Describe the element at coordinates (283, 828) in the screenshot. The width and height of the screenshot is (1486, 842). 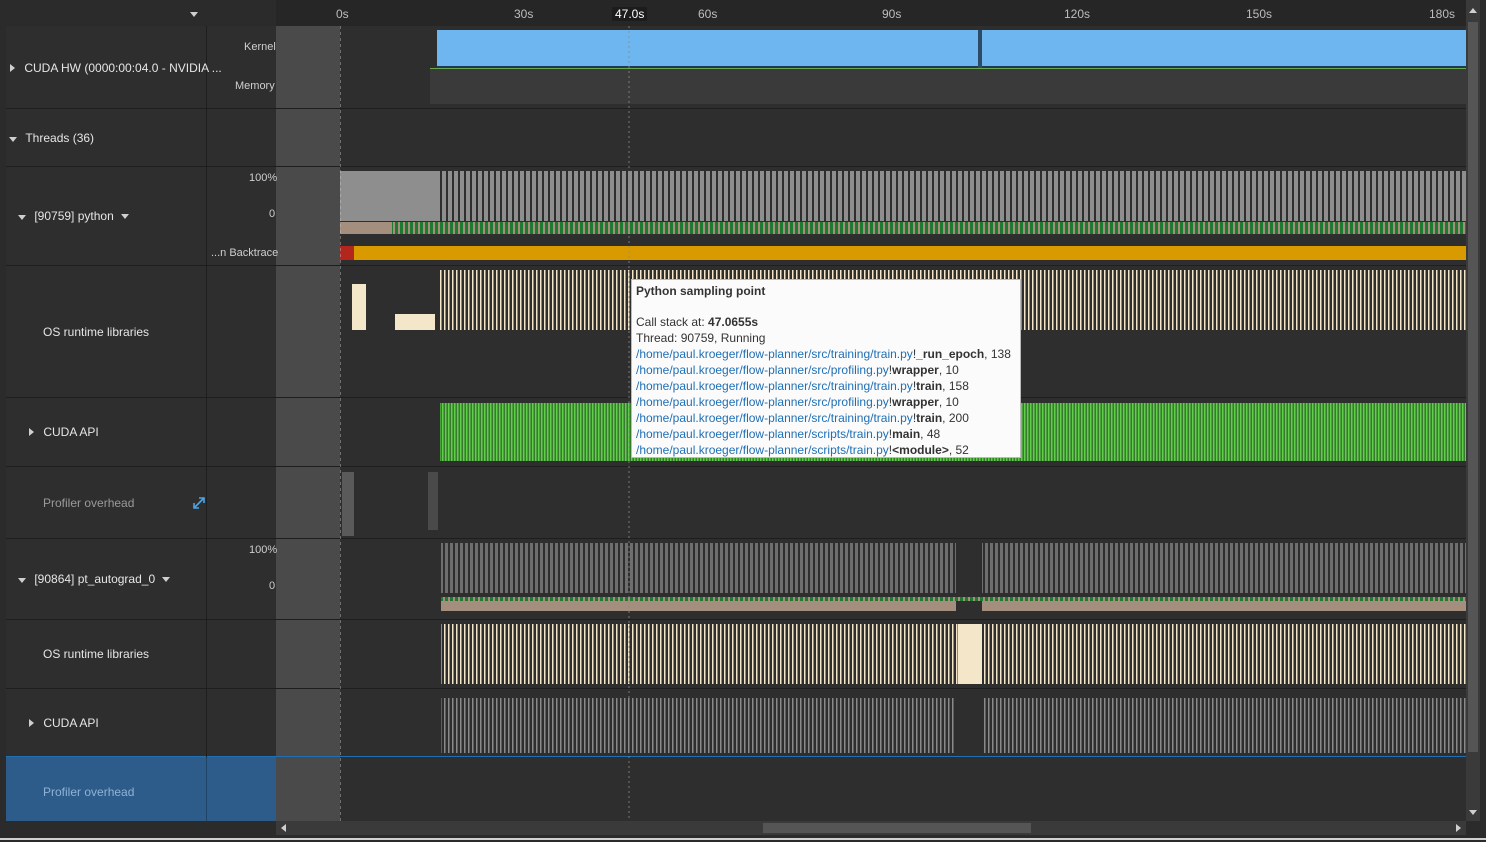
I see `scroll-left-icon` at that location.